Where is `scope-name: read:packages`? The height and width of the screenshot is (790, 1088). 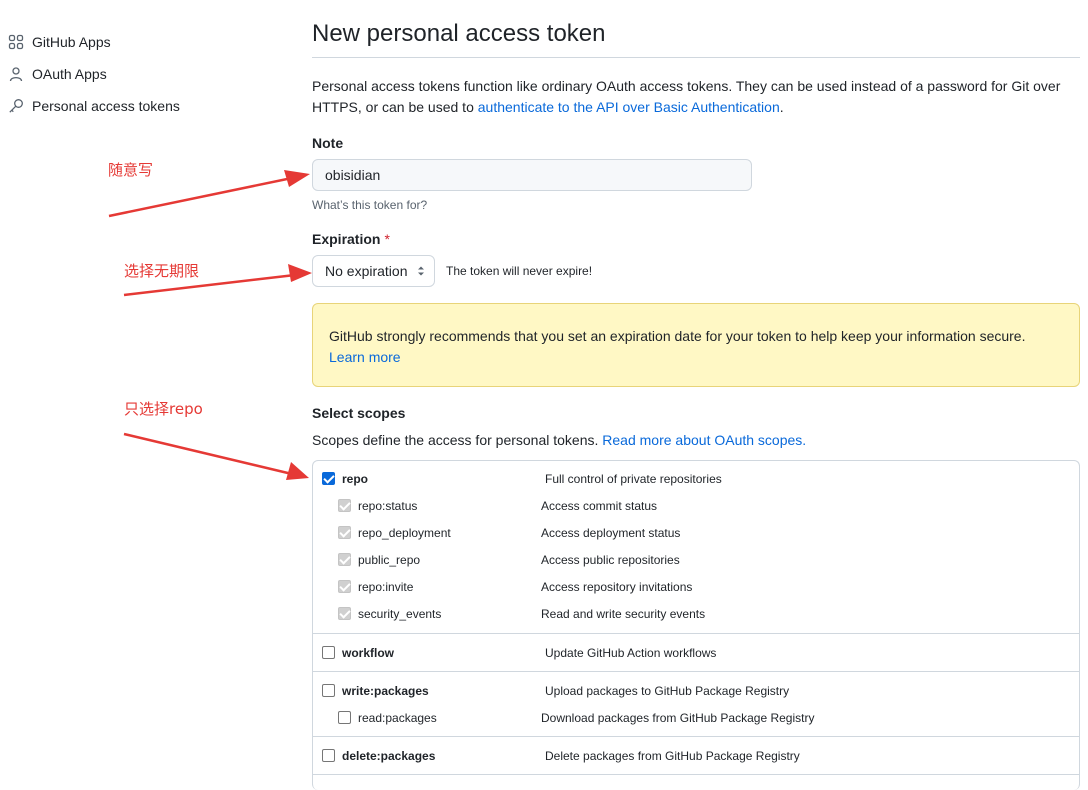
scope-name: read:packages is located at coordinates (397, 718).